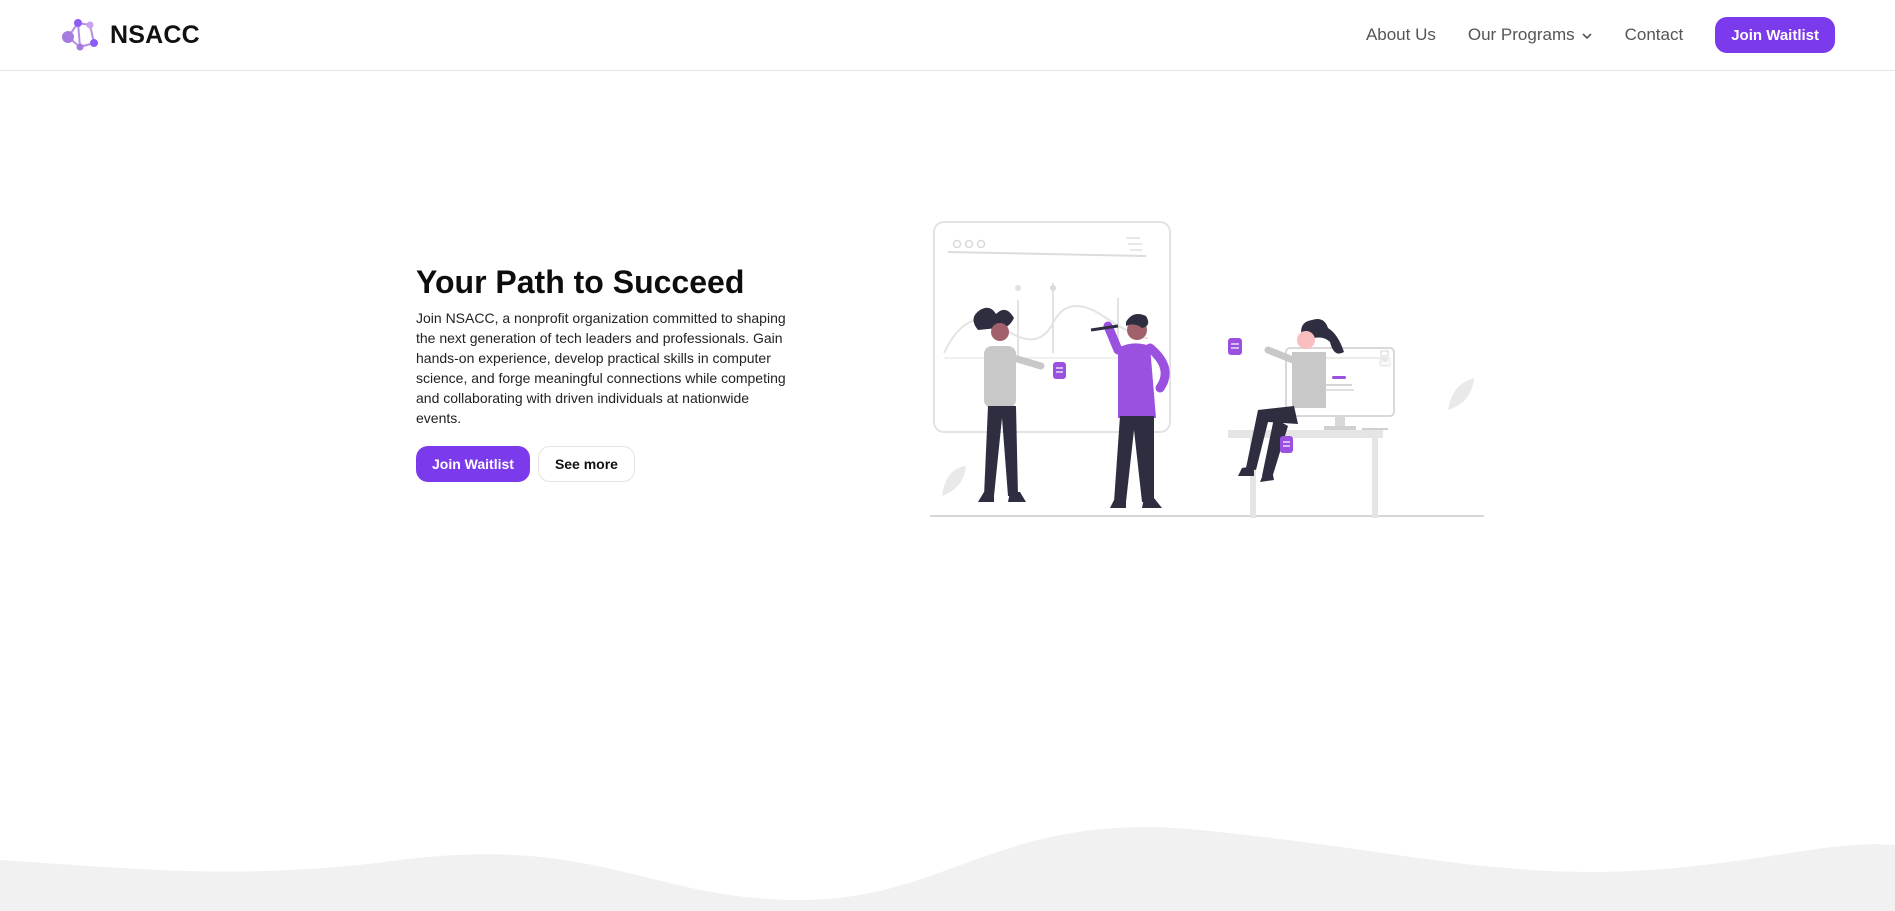 This screenshot has height=911, width=1895. What do you see at coordinates (155, 34) in the screenshot?
I see `brand-name: NSACC` at bounding box center [155, 34].